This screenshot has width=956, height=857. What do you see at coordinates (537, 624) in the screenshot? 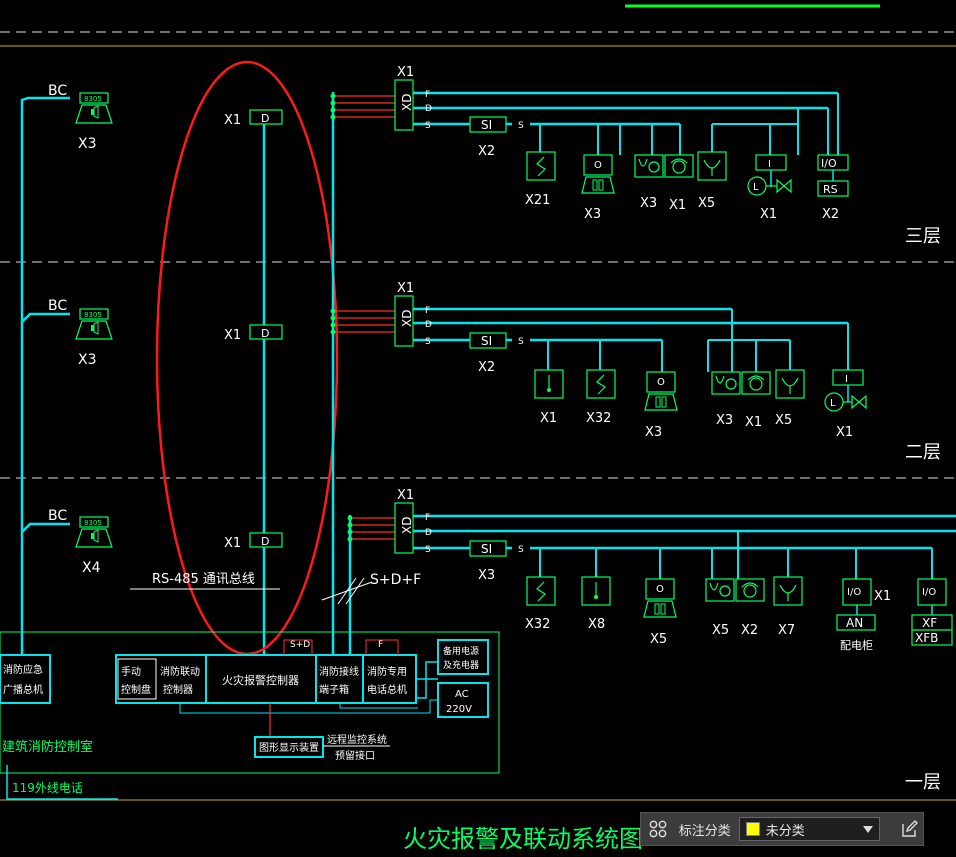
I see `first-x32: X32` at bounding box center [537, 624].